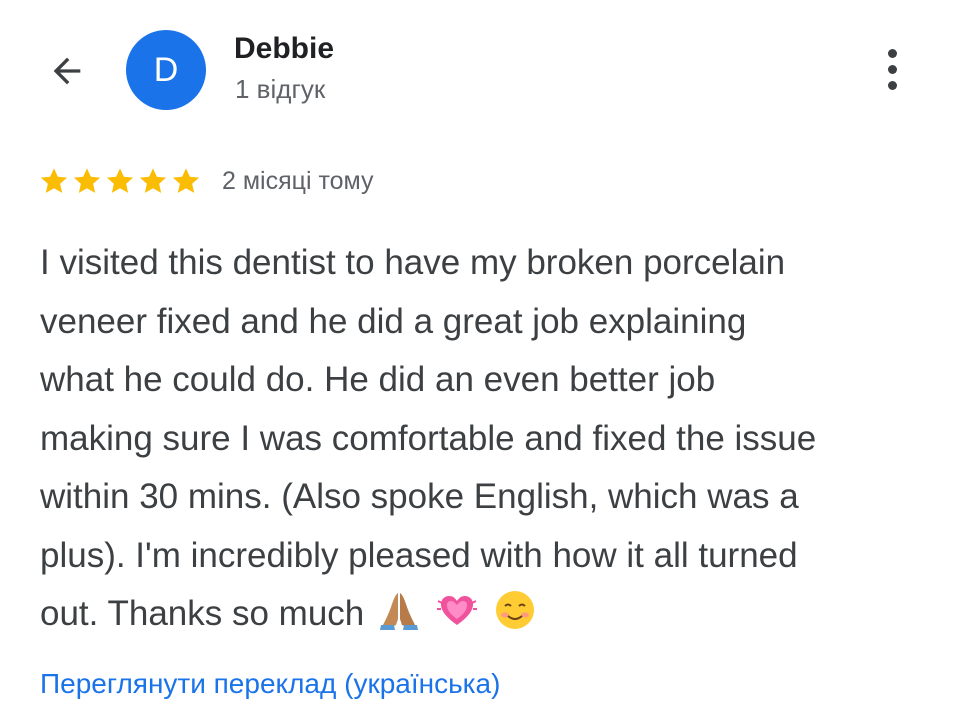 The width and height of the screenshot is (959, 715). I want to click on back-button, so click(67, 71).